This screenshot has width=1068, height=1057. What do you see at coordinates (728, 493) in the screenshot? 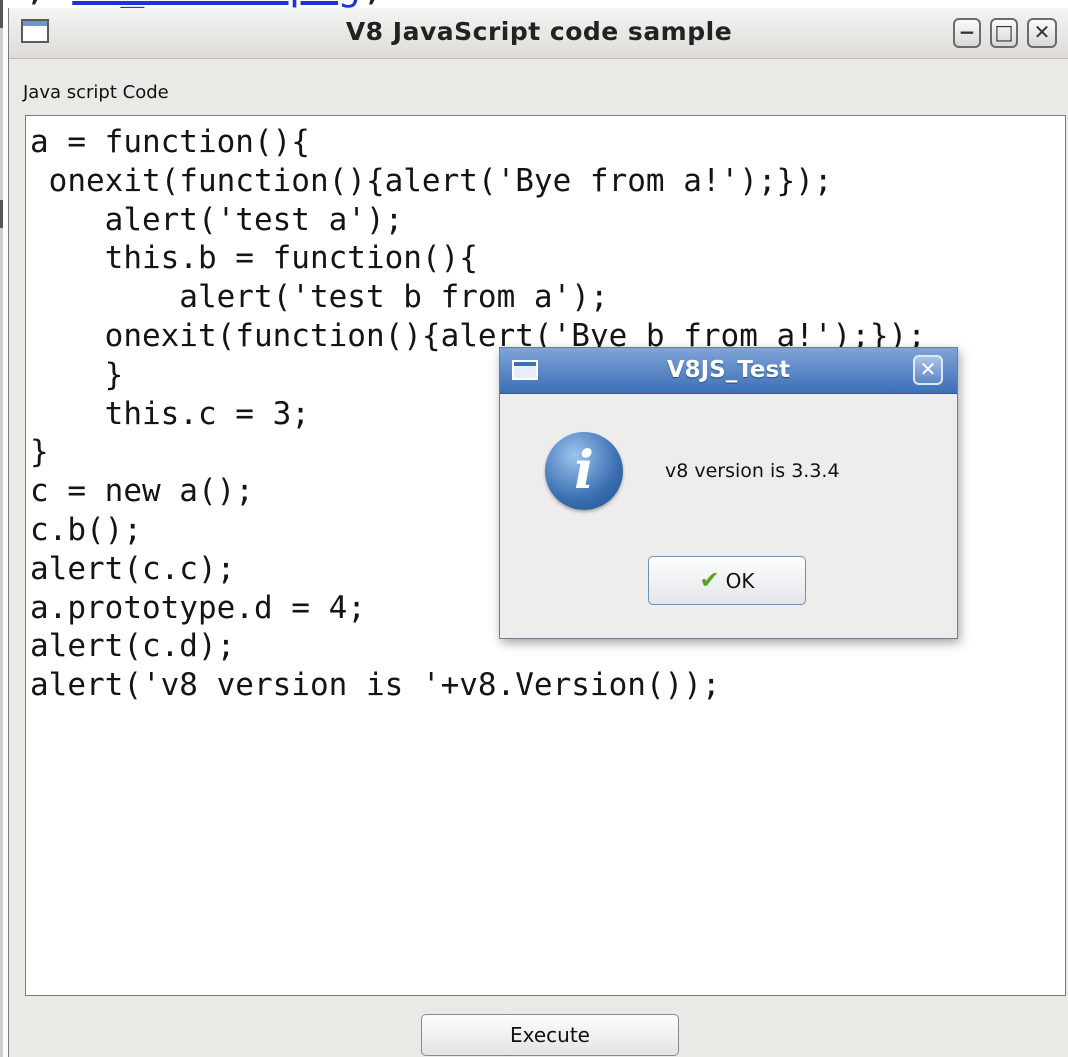
I see `message-dialog: V8JS_Test ✕ i v8 version is 3.3.4 ✔ OK` at bounding box center [728, 493].